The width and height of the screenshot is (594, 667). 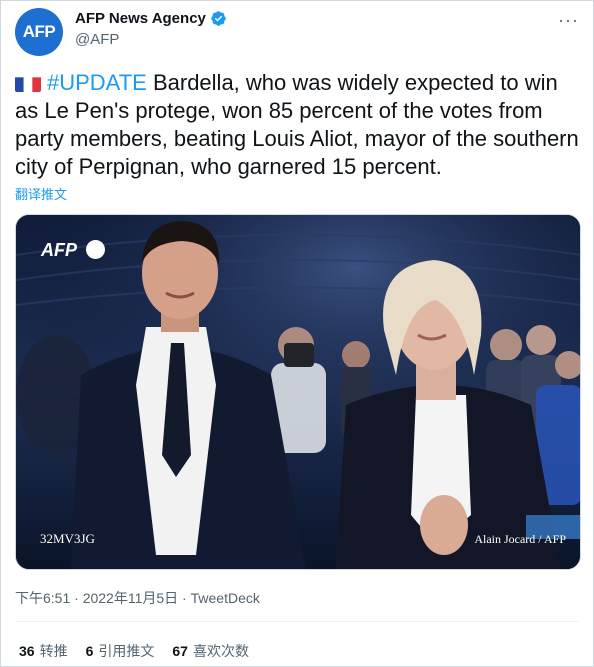 What do you see at coordinates (297, 621) in the screenshot?
I see `divider` at bounding box center [297, 621].